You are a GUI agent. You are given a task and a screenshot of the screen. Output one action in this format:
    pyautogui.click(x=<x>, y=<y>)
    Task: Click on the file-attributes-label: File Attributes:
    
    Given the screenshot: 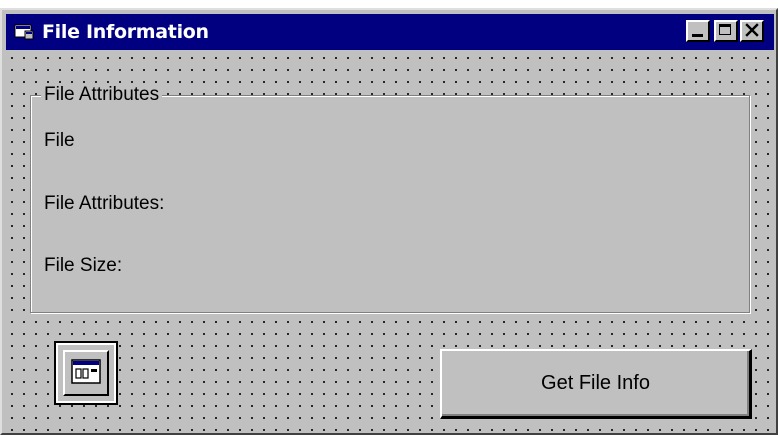 What is the action you would take?
    pyautogui.click(x=104, y=203)
    